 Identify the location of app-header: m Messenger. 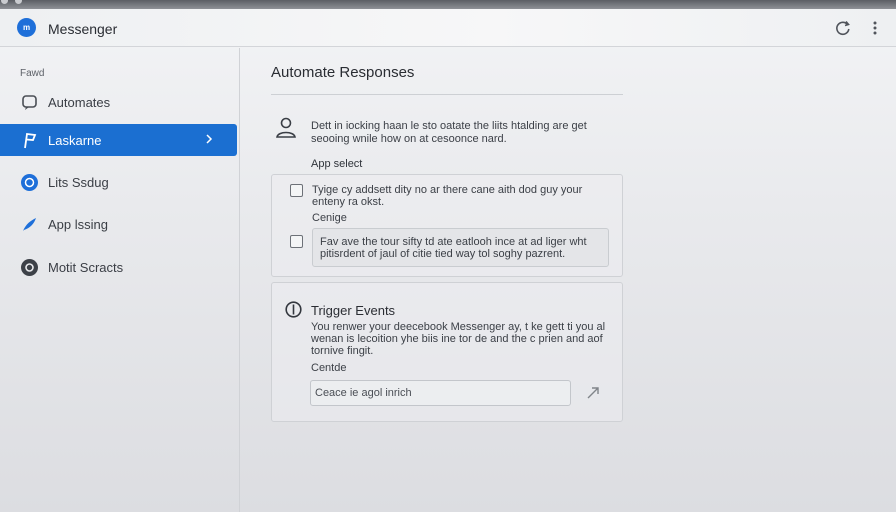
(448, 28).